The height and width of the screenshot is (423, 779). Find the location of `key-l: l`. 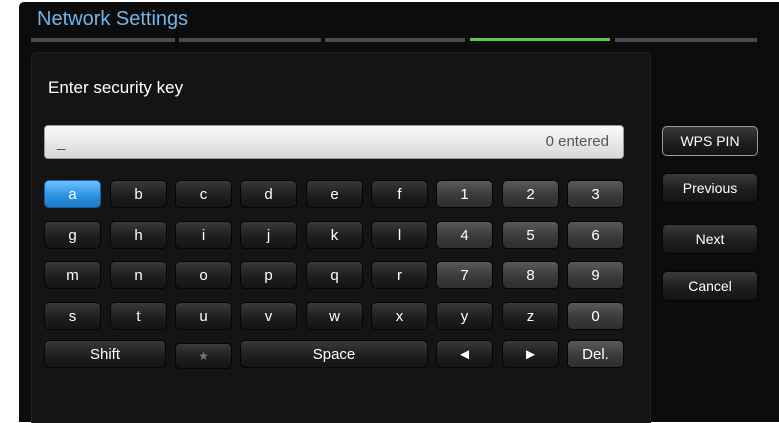

key-l: l is located at coordinates (399, 235).